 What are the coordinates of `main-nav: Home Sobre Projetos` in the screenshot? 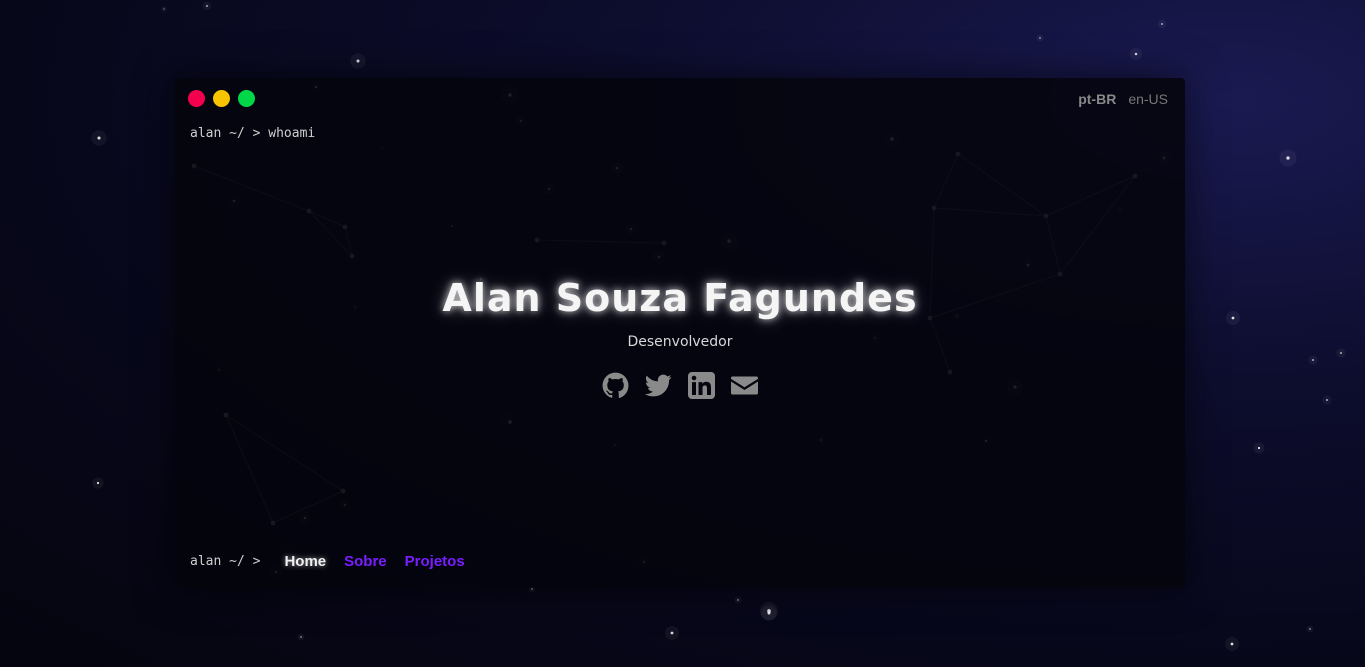 It's located at (374, 561).